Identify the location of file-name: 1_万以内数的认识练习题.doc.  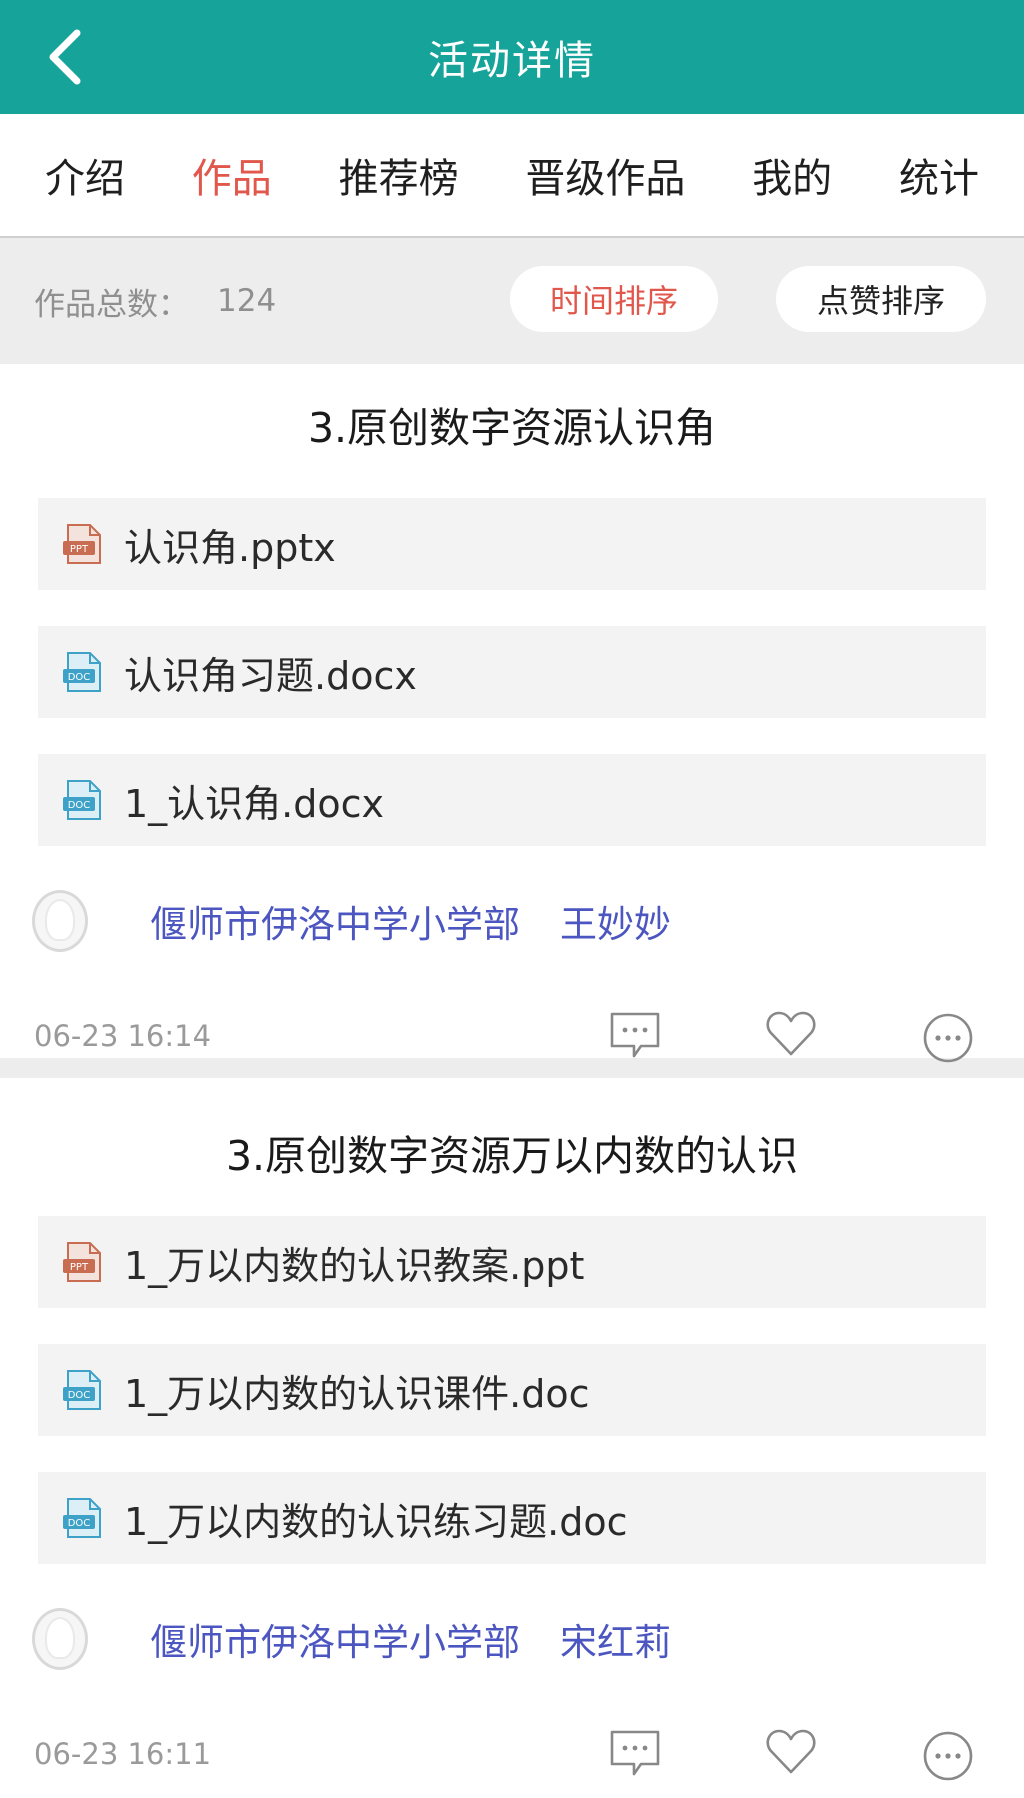
(376, 1521).